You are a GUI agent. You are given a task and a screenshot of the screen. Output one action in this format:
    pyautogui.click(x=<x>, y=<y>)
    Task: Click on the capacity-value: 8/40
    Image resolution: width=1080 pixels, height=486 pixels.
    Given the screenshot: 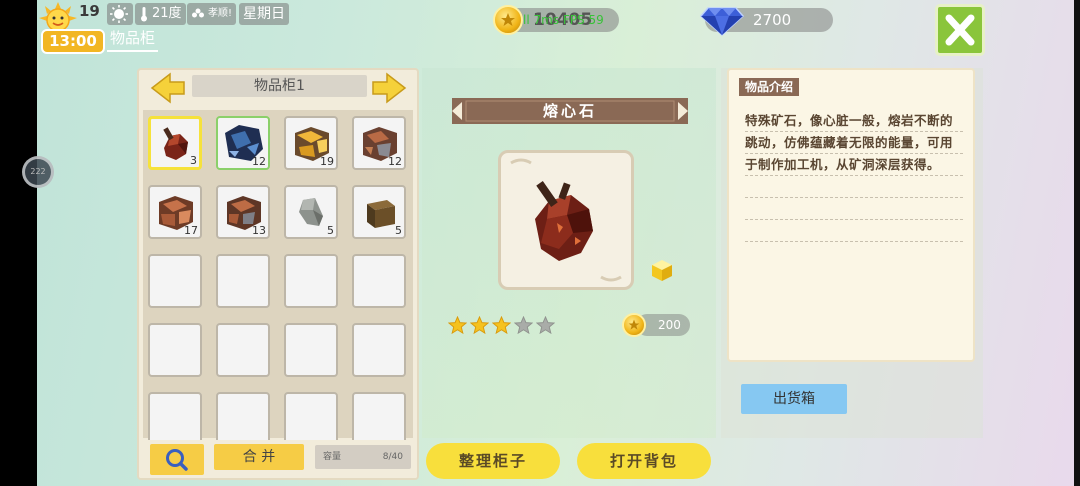 What is the action you would take?
    pyautogui.click(x=392, y=457)
    